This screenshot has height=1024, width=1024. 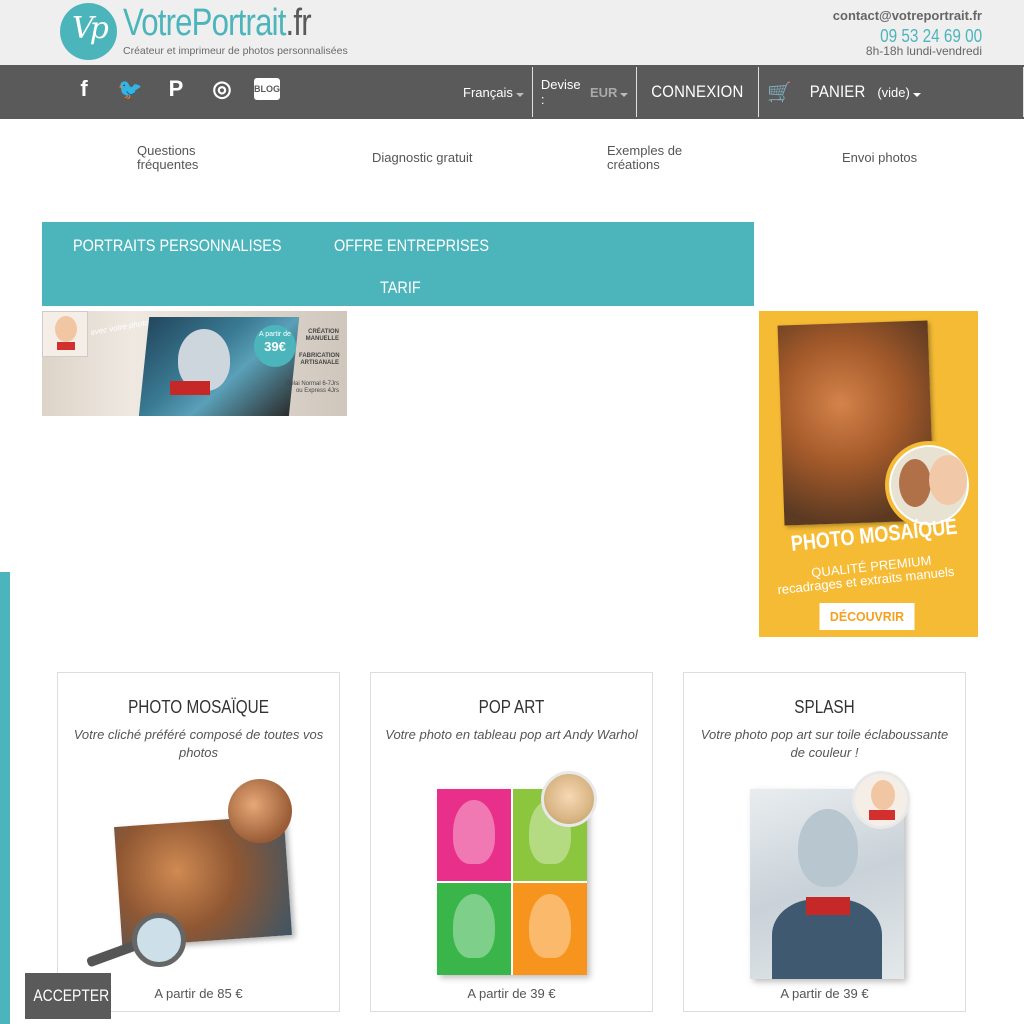 What do you see at coordinates (411, 246) in the screenshot?
I see `menu-business: OFFRE ENTREPRISES` at bounding box center [411, 246].